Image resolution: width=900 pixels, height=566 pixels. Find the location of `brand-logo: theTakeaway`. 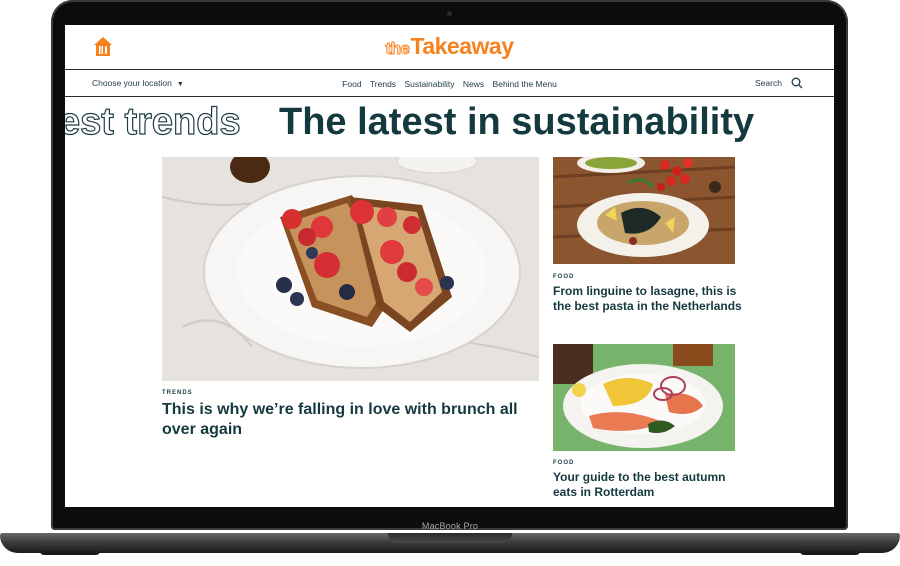

brand-logo: theTakeaway is located at coordinates (449, 46).